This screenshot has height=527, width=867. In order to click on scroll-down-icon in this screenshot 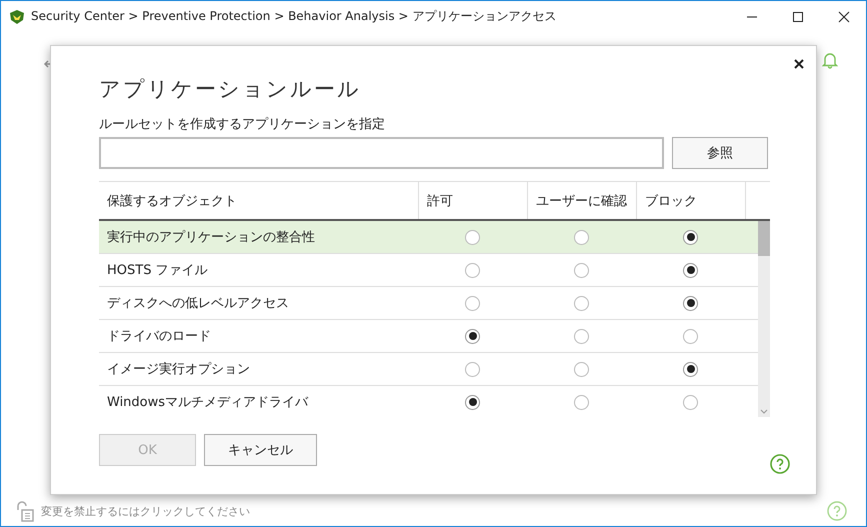, I will do `click(764, 411)`.